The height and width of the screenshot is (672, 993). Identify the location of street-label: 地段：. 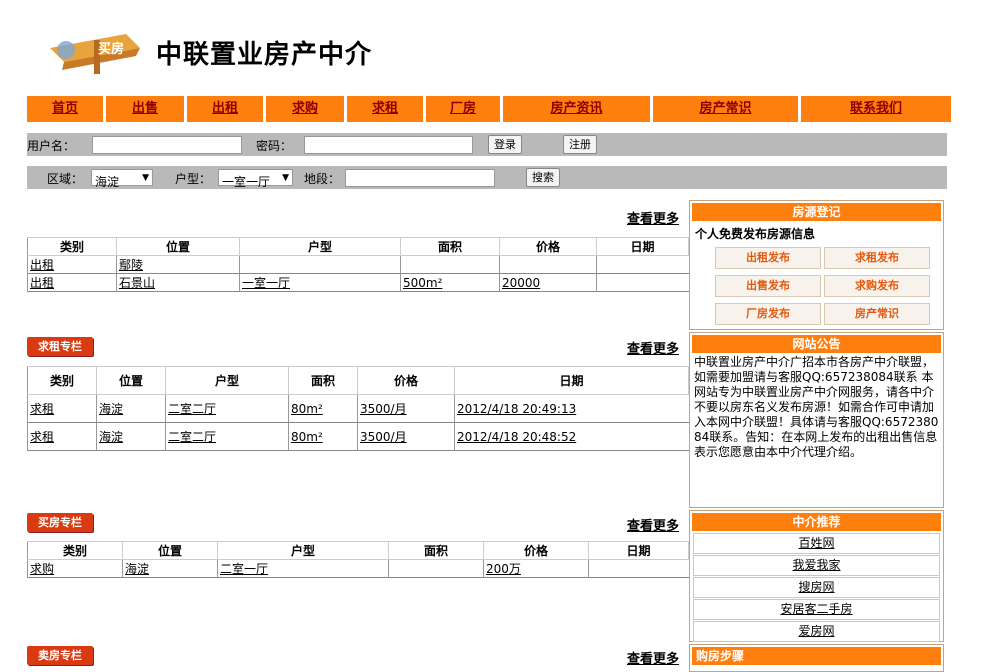
(322, 179).